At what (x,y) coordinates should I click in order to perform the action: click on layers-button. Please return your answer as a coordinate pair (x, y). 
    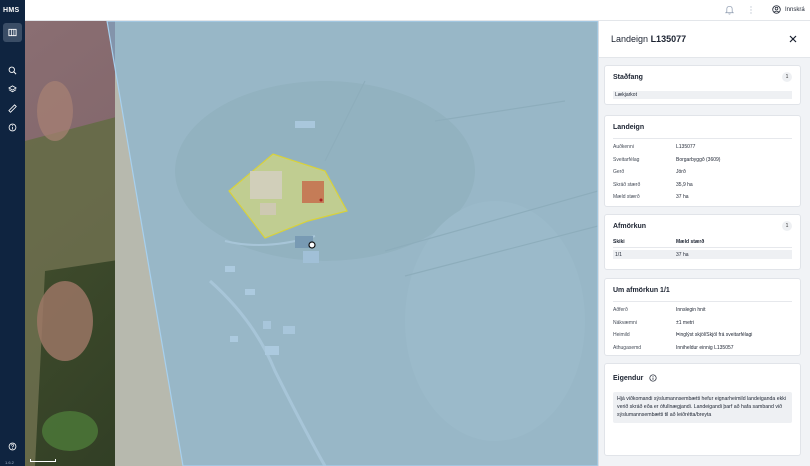
    Looking at the image, I should click on (12, 89).